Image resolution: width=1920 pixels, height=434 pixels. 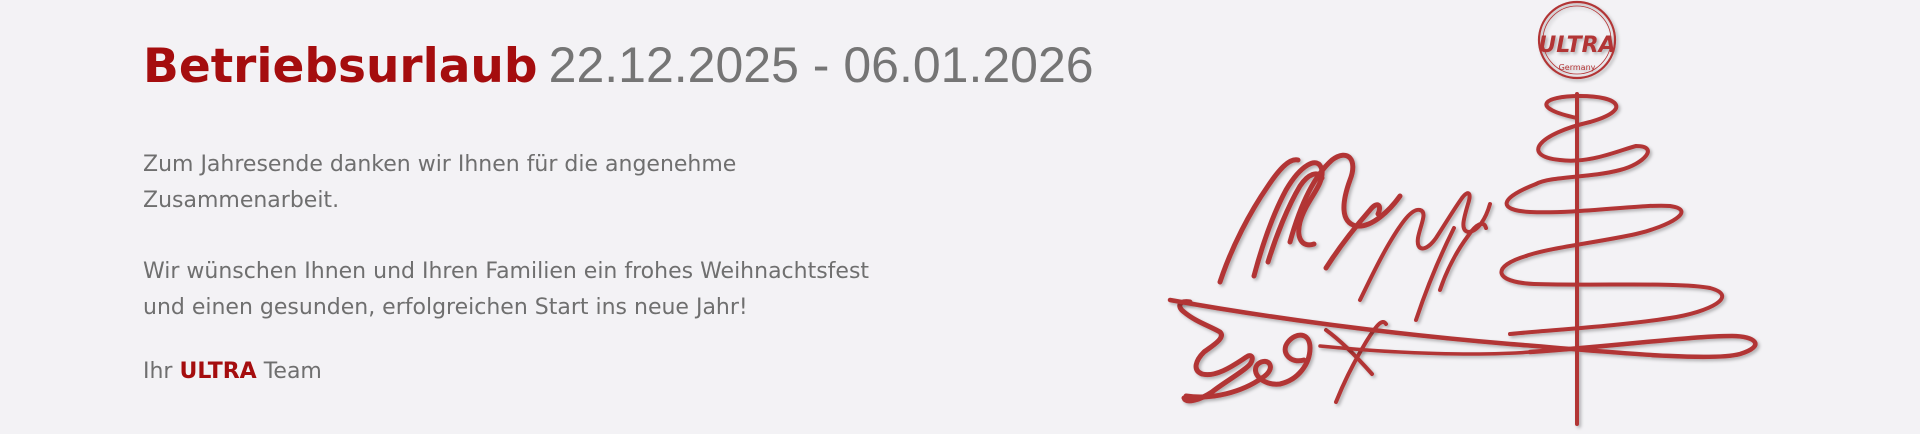 What do you see at coordinates (218, 371) in the screenshot?
I see `signature-brand: ULTRA` at bounding box center [218, 371].